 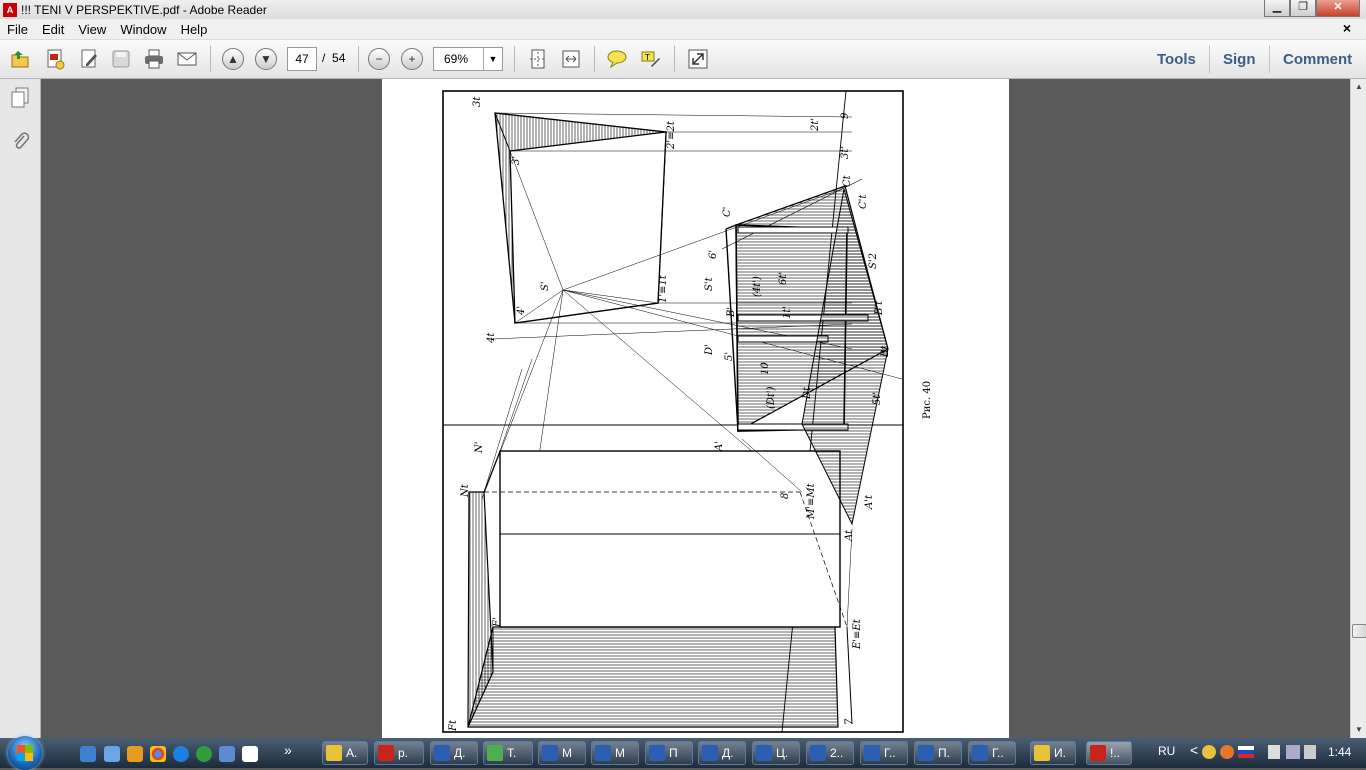 What do you see at coordinates (845, 152) in the screenshot?
I see `drawing-label: 3t'` at bounding box center [845, 152].